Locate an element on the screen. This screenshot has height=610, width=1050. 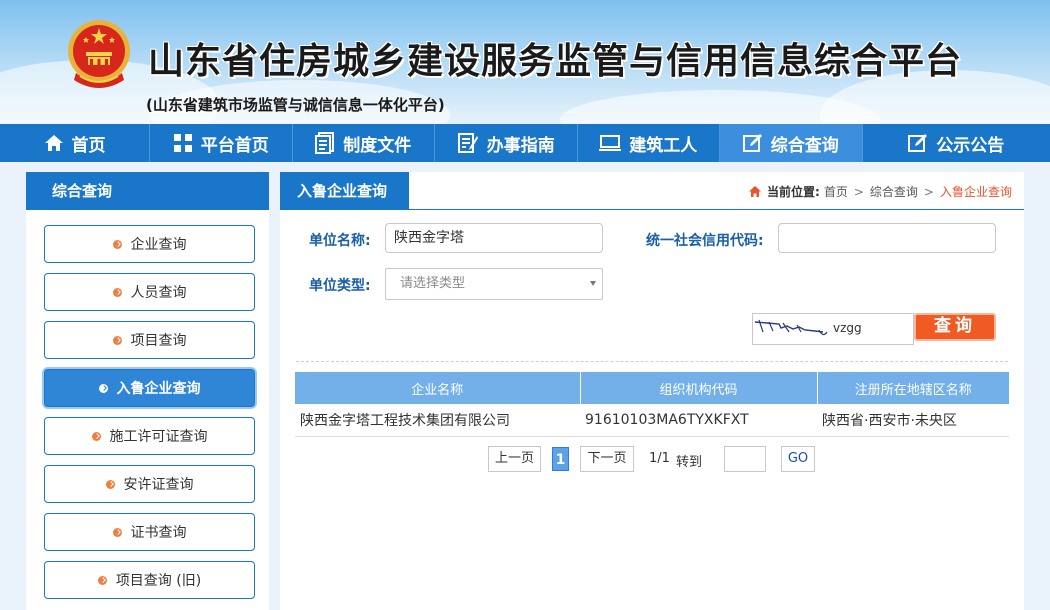
unit-name-label: 单位名称: is located at coordinates (340, 241).